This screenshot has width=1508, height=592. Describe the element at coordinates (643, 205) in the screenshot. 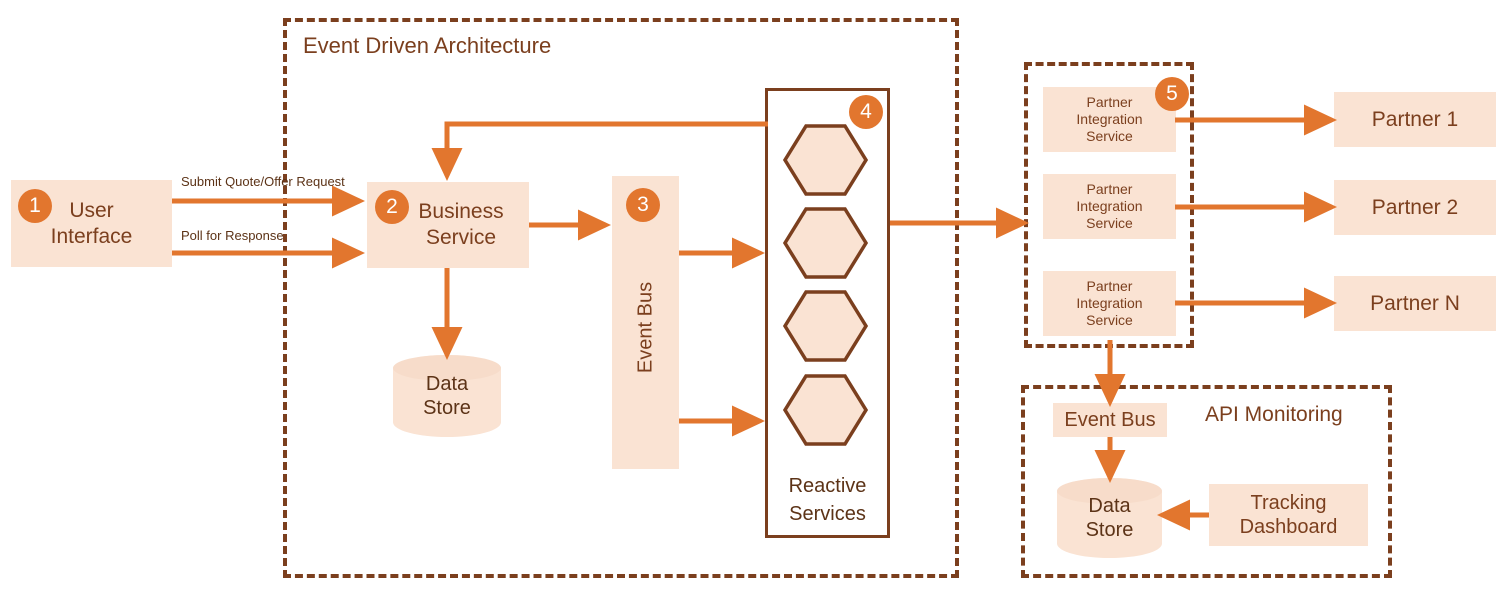

I see `badge-3: 3` at that location.